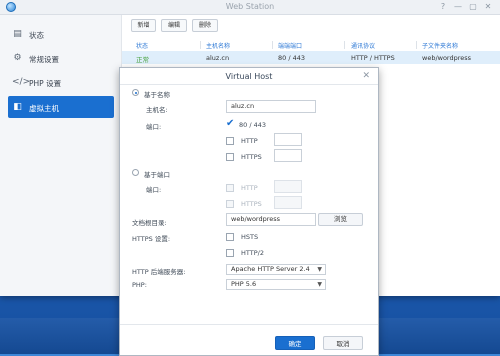 Image resolution: width=500 pixels, height=356 pixels. What do you see at coordinates (61, 34) in the screenshot?
I see `sidebar-item-status: ▤ 状态` at bounding box center [61, 34].